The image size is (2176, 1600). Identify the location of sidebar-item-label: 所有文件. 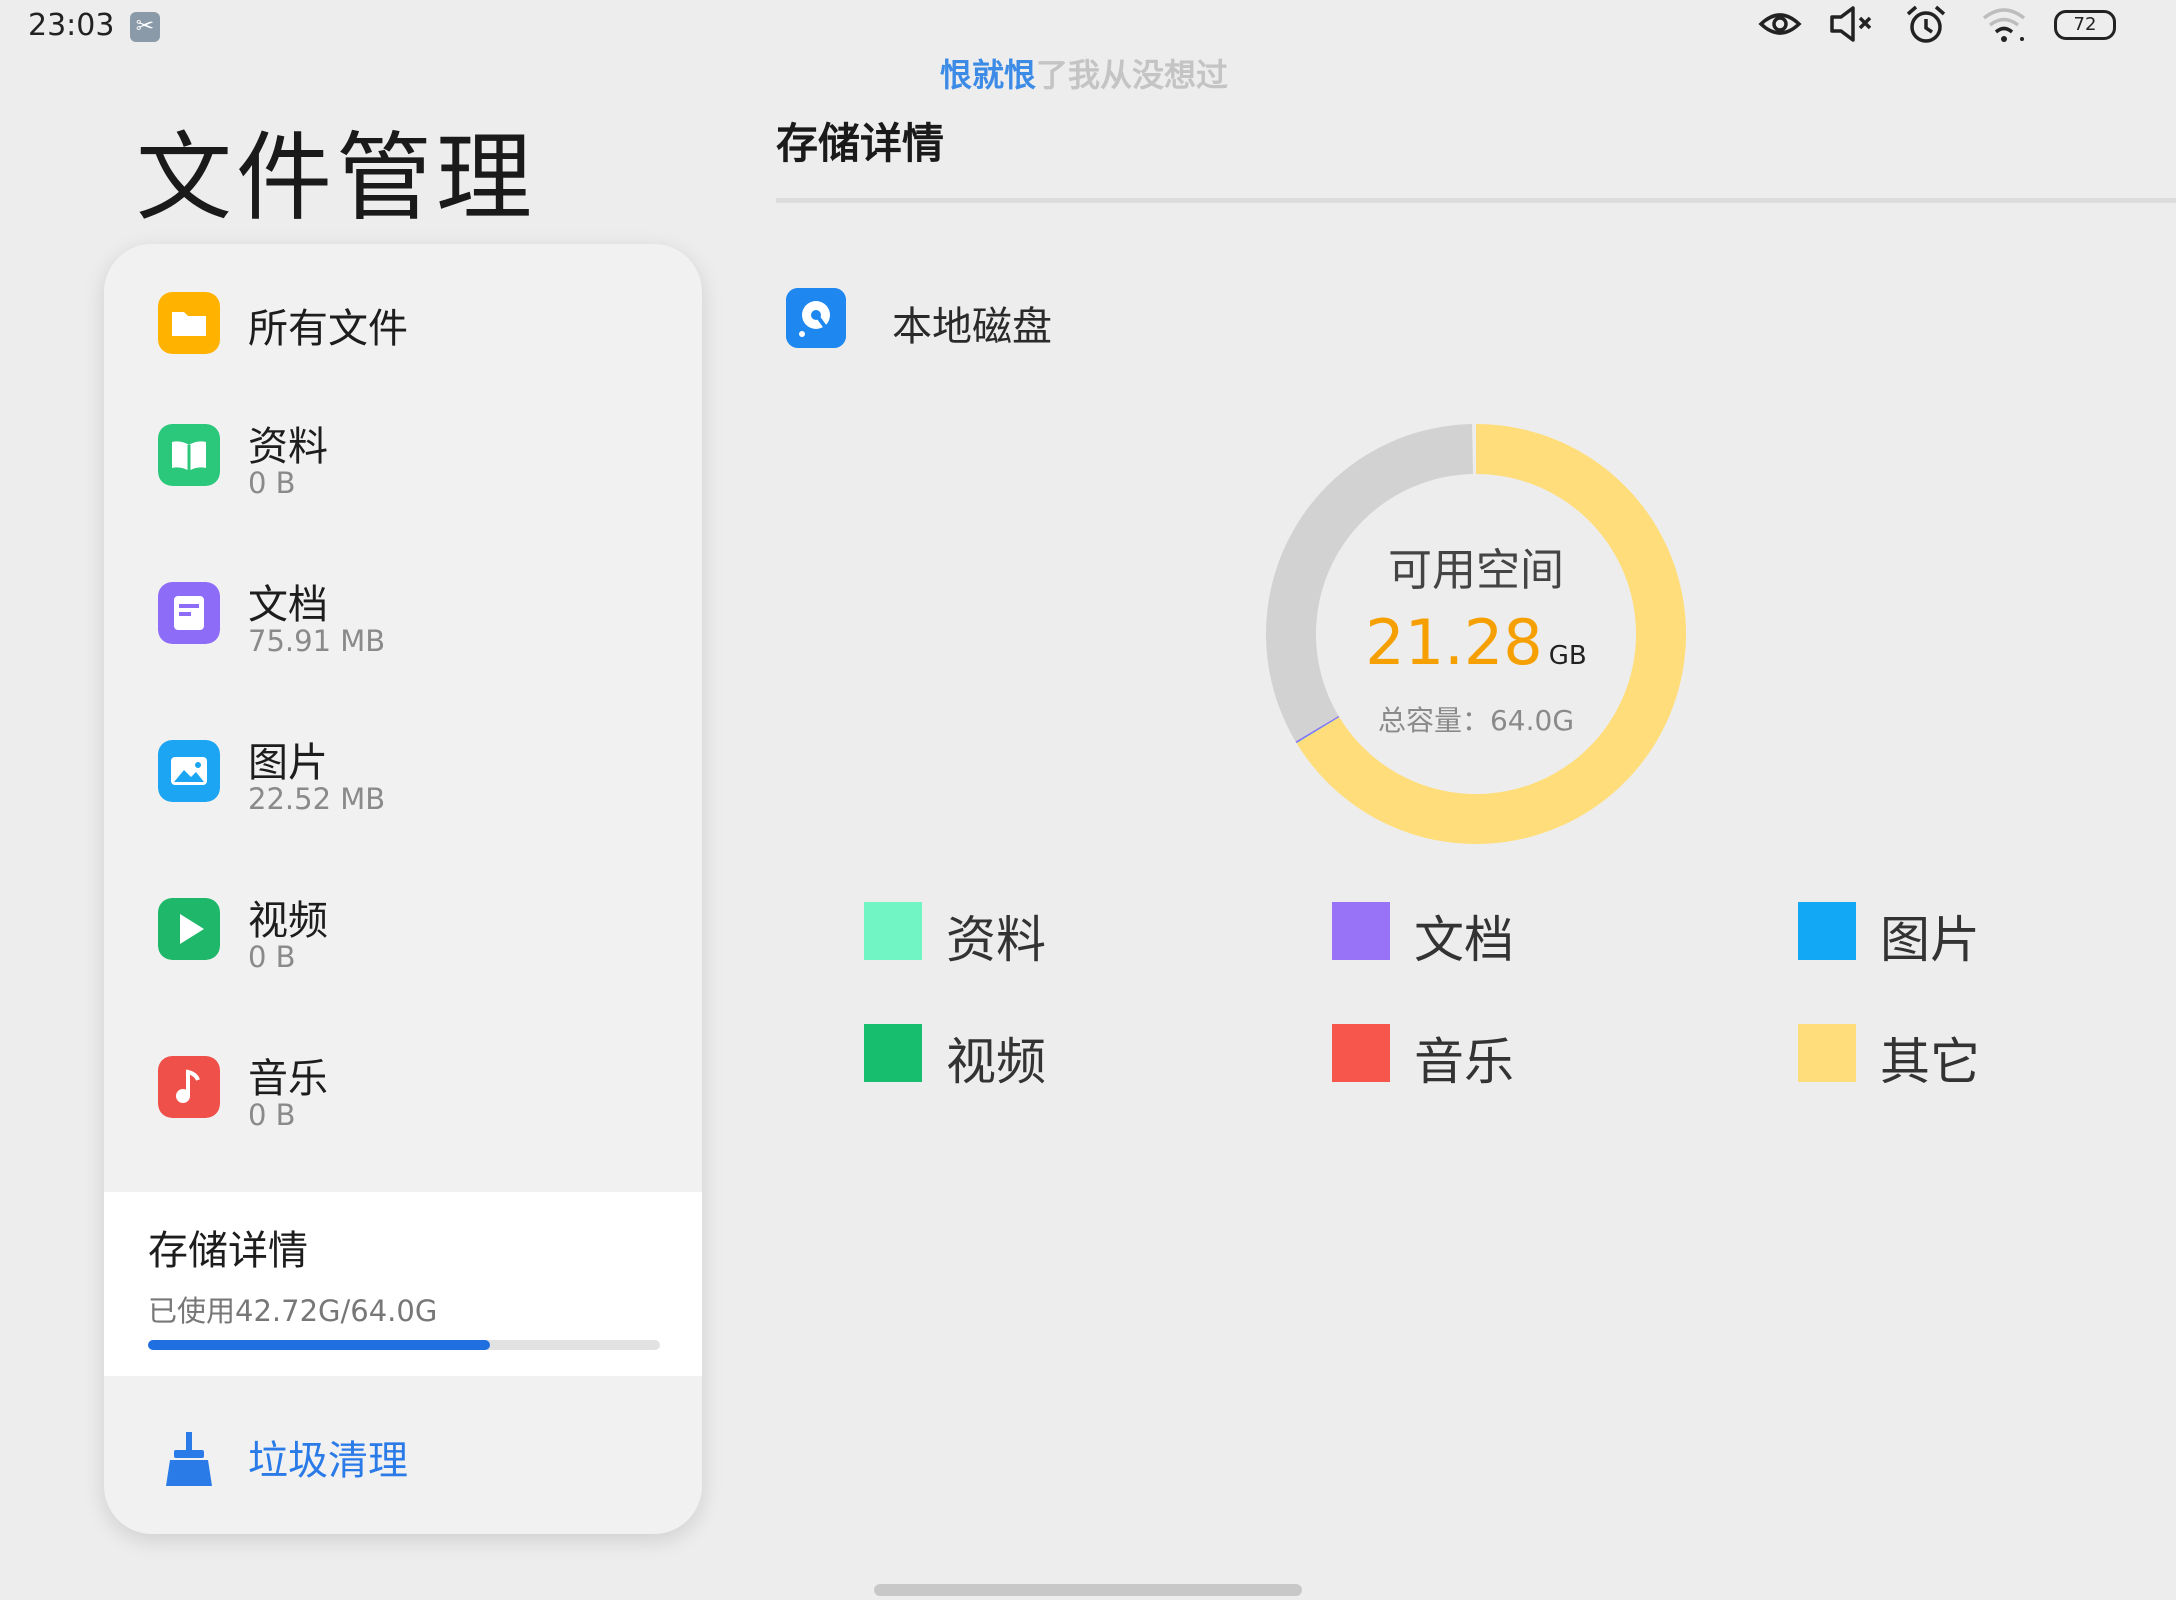
(328, 329).